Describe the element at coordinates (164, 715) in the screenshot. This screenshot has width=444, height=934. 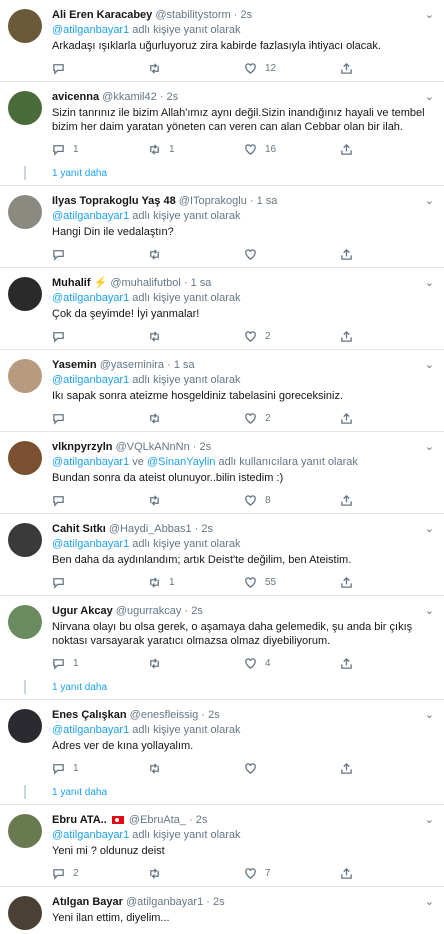
I see `user-handle: @enesfleissig` at that location.